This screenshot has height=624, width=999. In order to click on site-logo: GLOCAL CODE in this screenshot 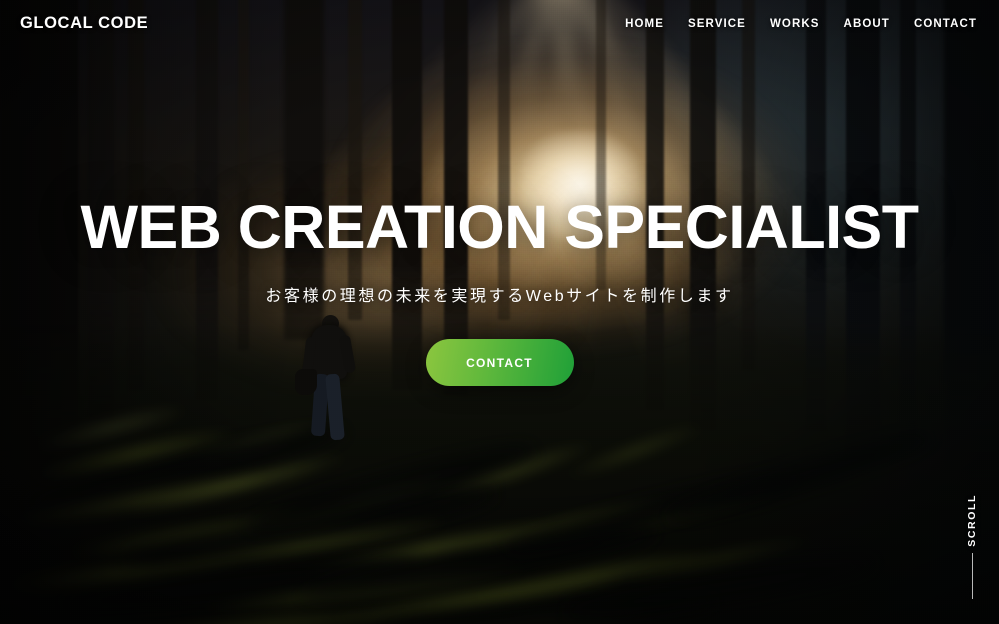, I will do `click(84, 23)`.